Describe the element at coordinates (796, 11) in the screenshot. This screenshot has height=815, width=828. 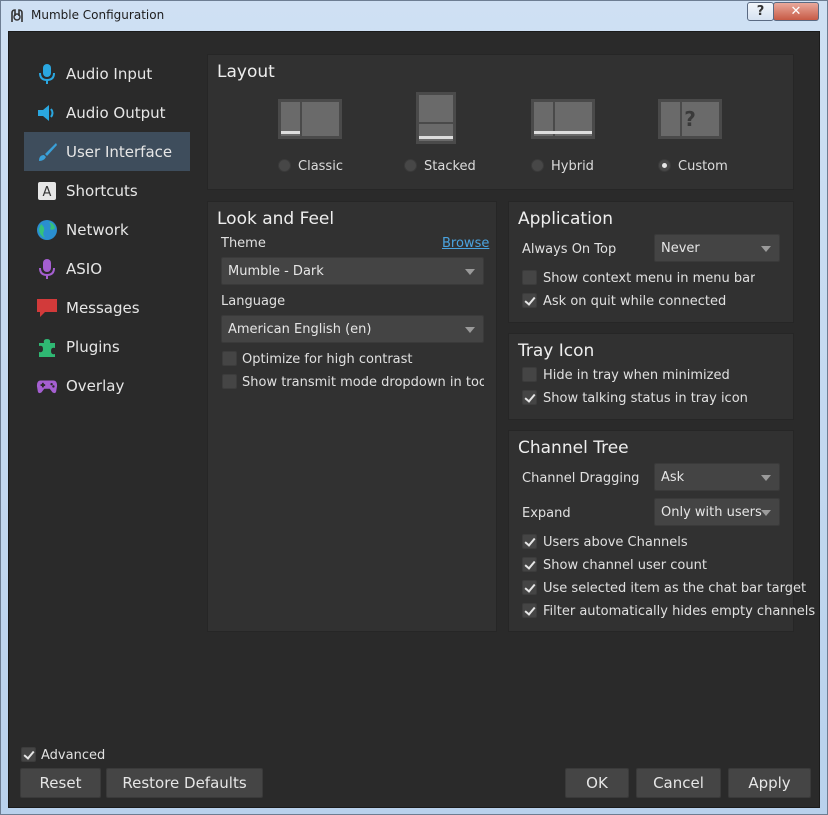
I see `close-button: ✕` at that location.